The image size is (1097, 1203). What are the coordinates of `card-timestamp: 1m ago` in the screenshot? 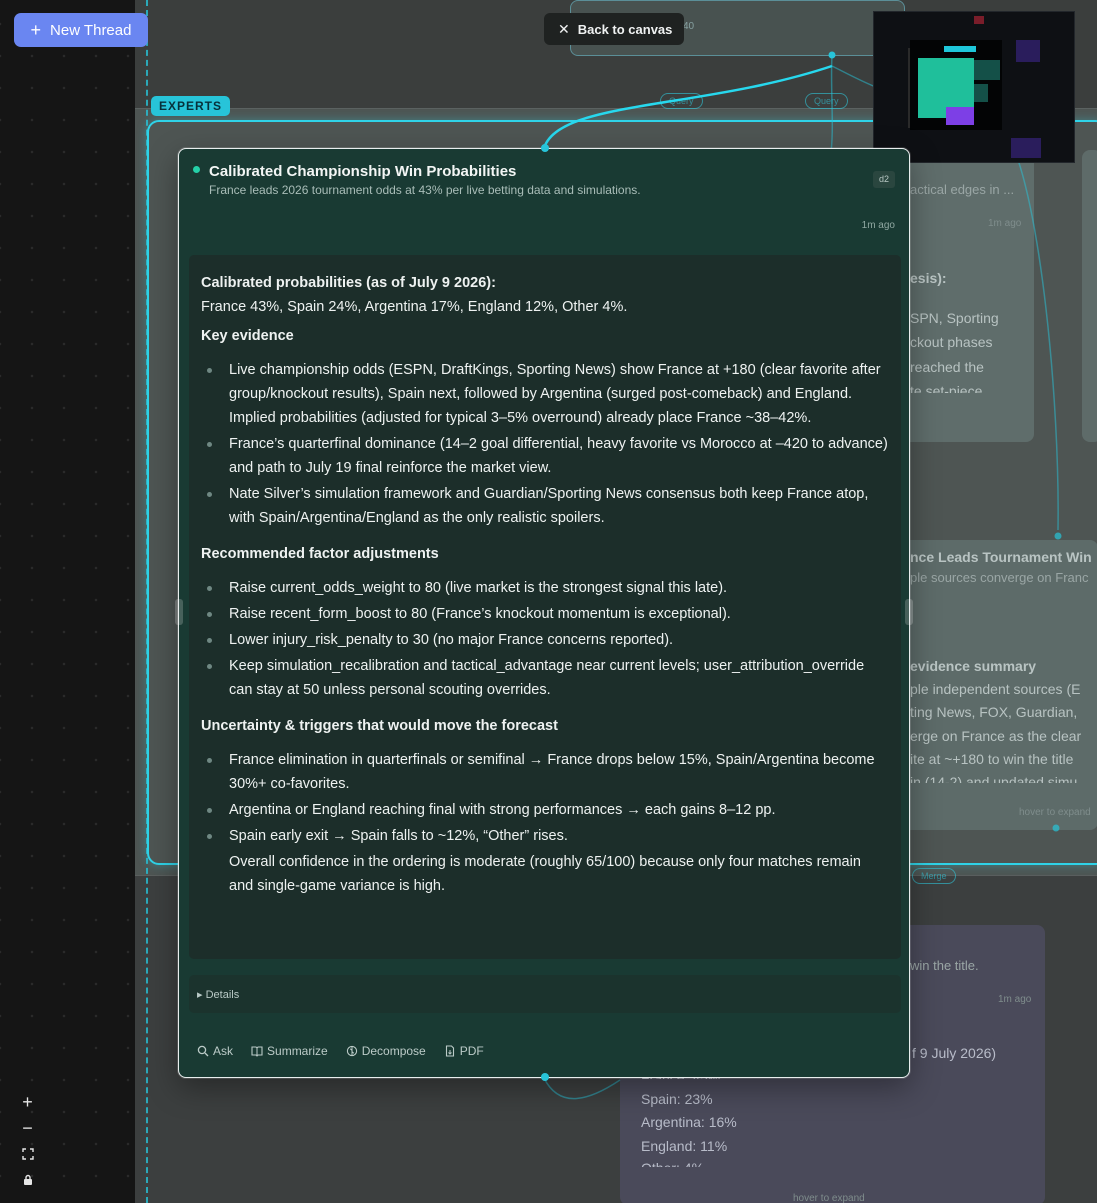 It's located at (878, 225).